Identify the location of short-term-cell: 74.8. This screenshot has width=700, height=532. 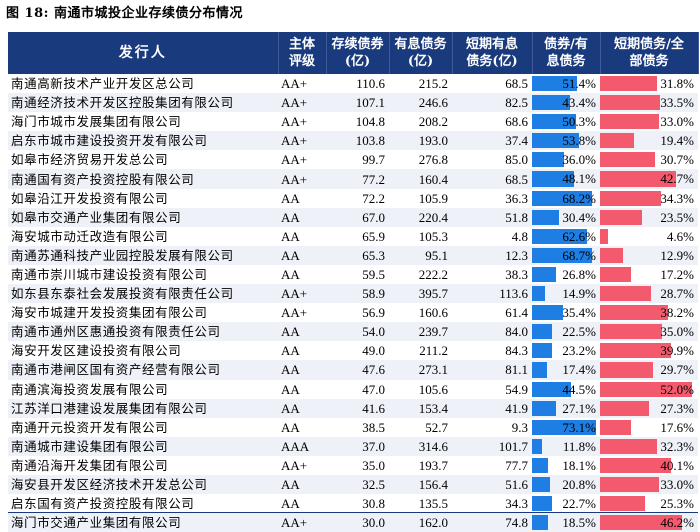
(492, 522).